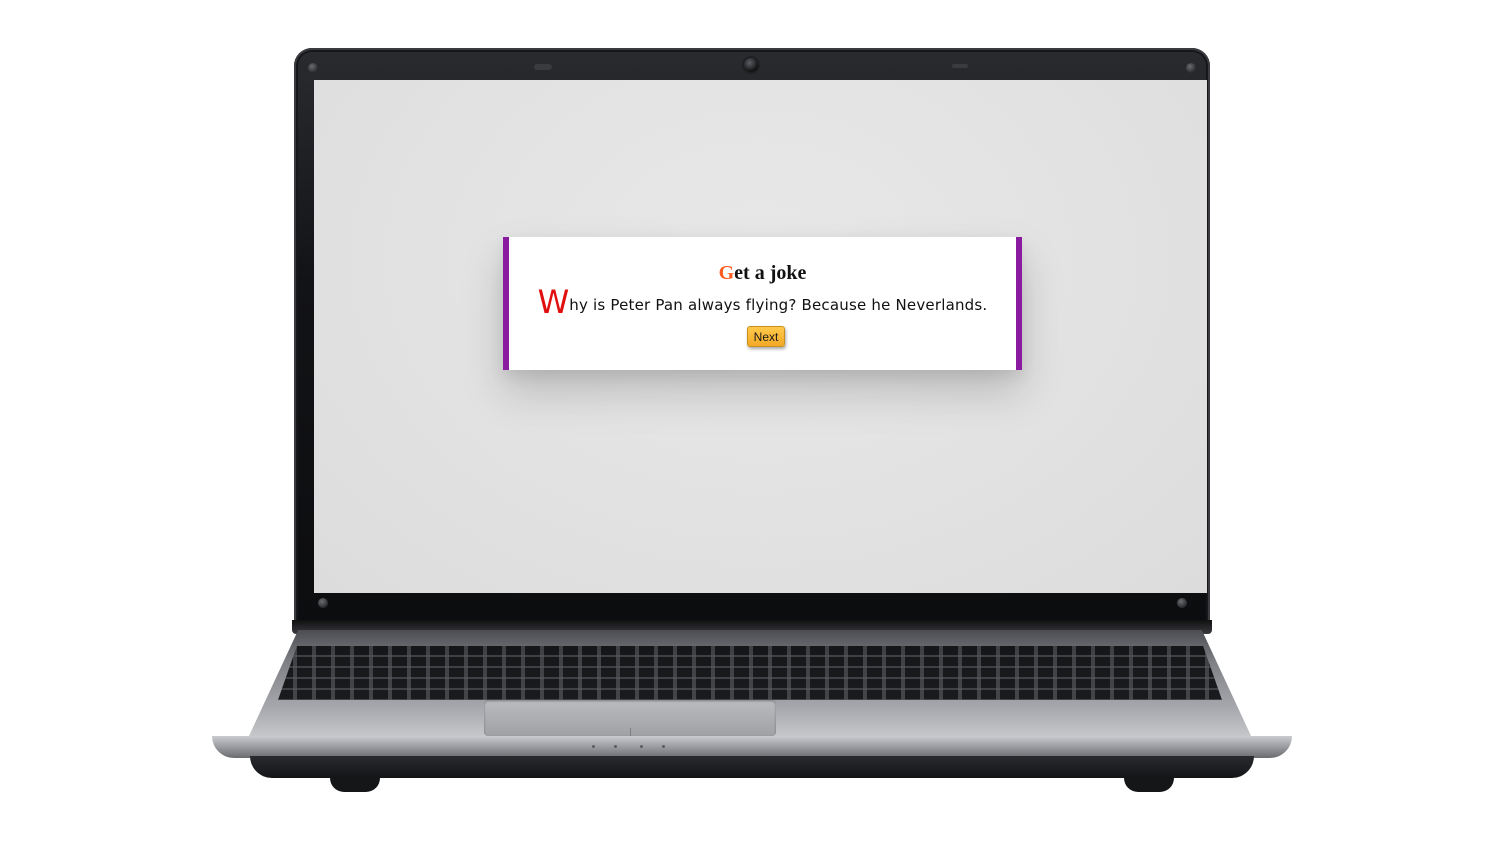 This screenshot has width=1500, height=844. Describe the element at coordinates (752, 767) in the screenshot. I see `laptop-base-bottom` at that location.